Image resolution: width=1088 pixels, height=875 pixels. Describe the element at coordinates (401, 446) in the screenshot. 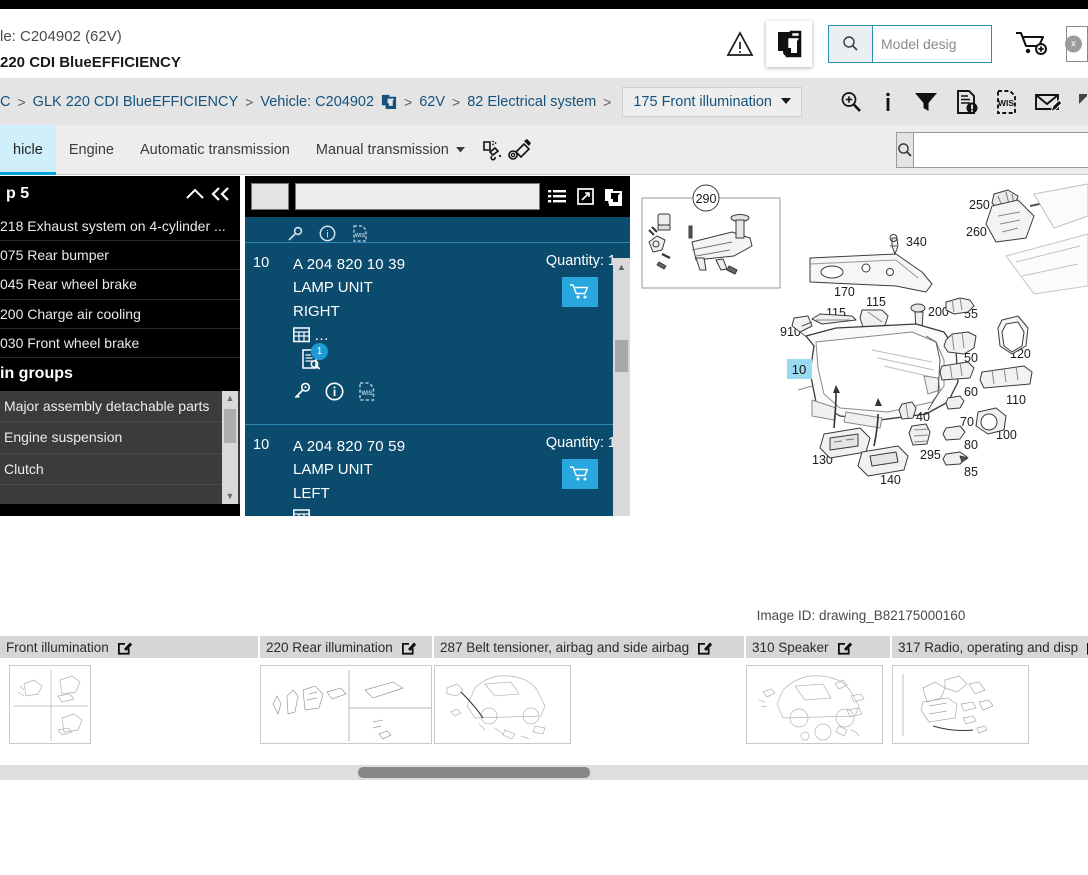

I see `part-number: A 204 820 70 59` at that location.